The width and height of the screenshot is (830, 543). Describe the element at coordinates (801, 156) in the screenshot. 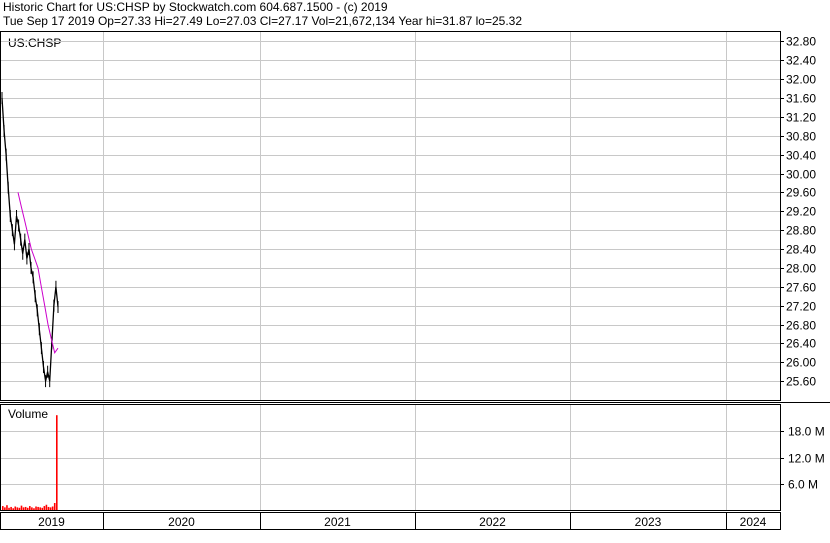

I see `price-tick-label: 30.40` at that location.